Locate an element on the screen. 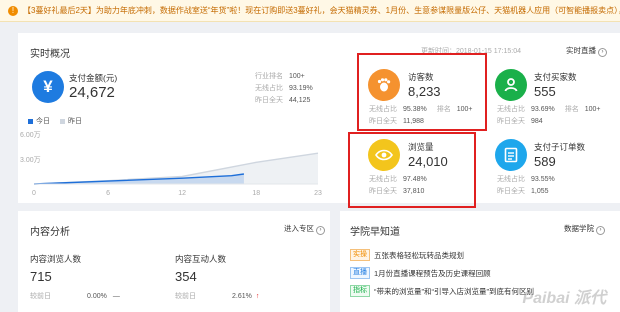 The width and height of the screenshot is (620, 312). up-arrow-icon: ↑ is located at coordinates (257, 296).